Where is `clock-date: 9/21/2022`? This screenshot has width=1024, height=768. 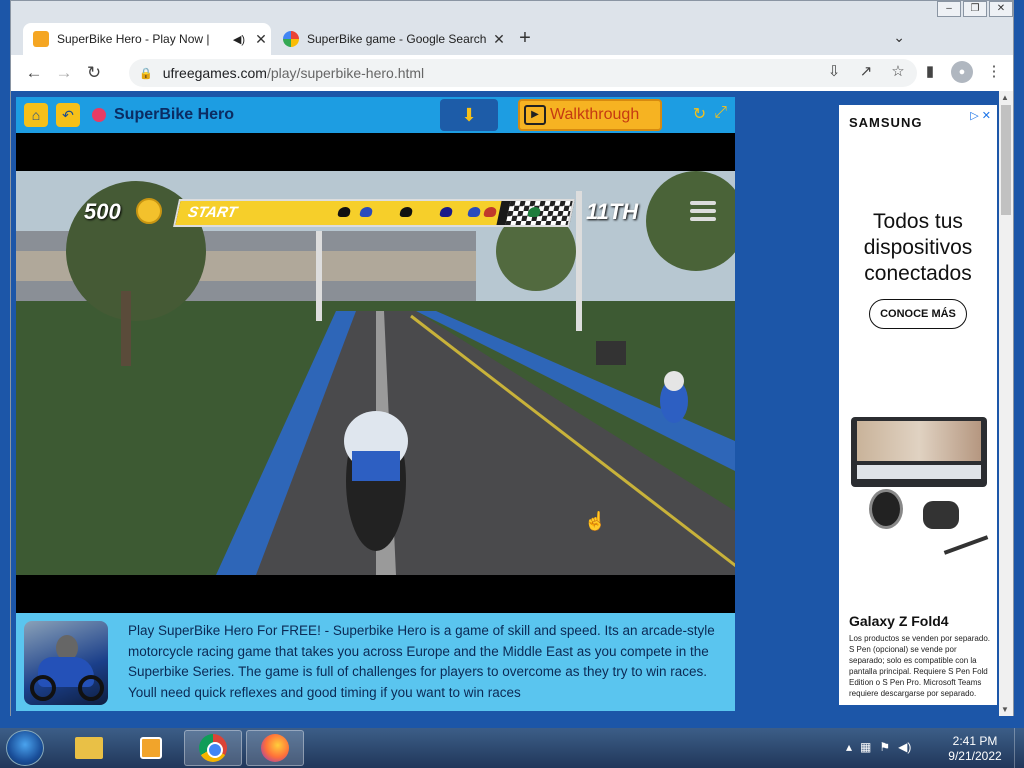 clock-date: 9/21/2022 is located at coordinates (975, 756).